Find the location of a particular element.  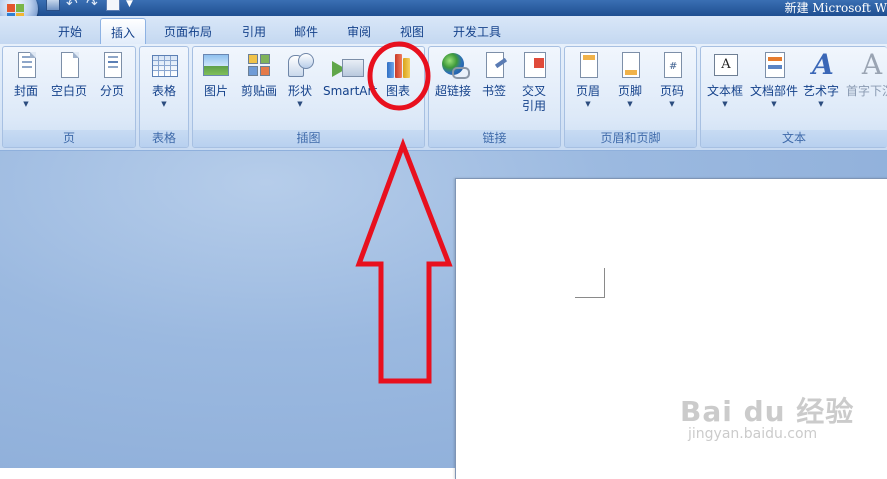

group-label-header-footer: 页眉和页脚 is located at coordinates (630, 138).